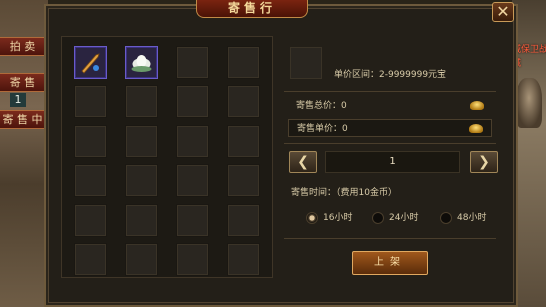 The width and height of the screenshot is (546, 307). I want to click on duration-24h-radio: 24小时, so click(395, 218).